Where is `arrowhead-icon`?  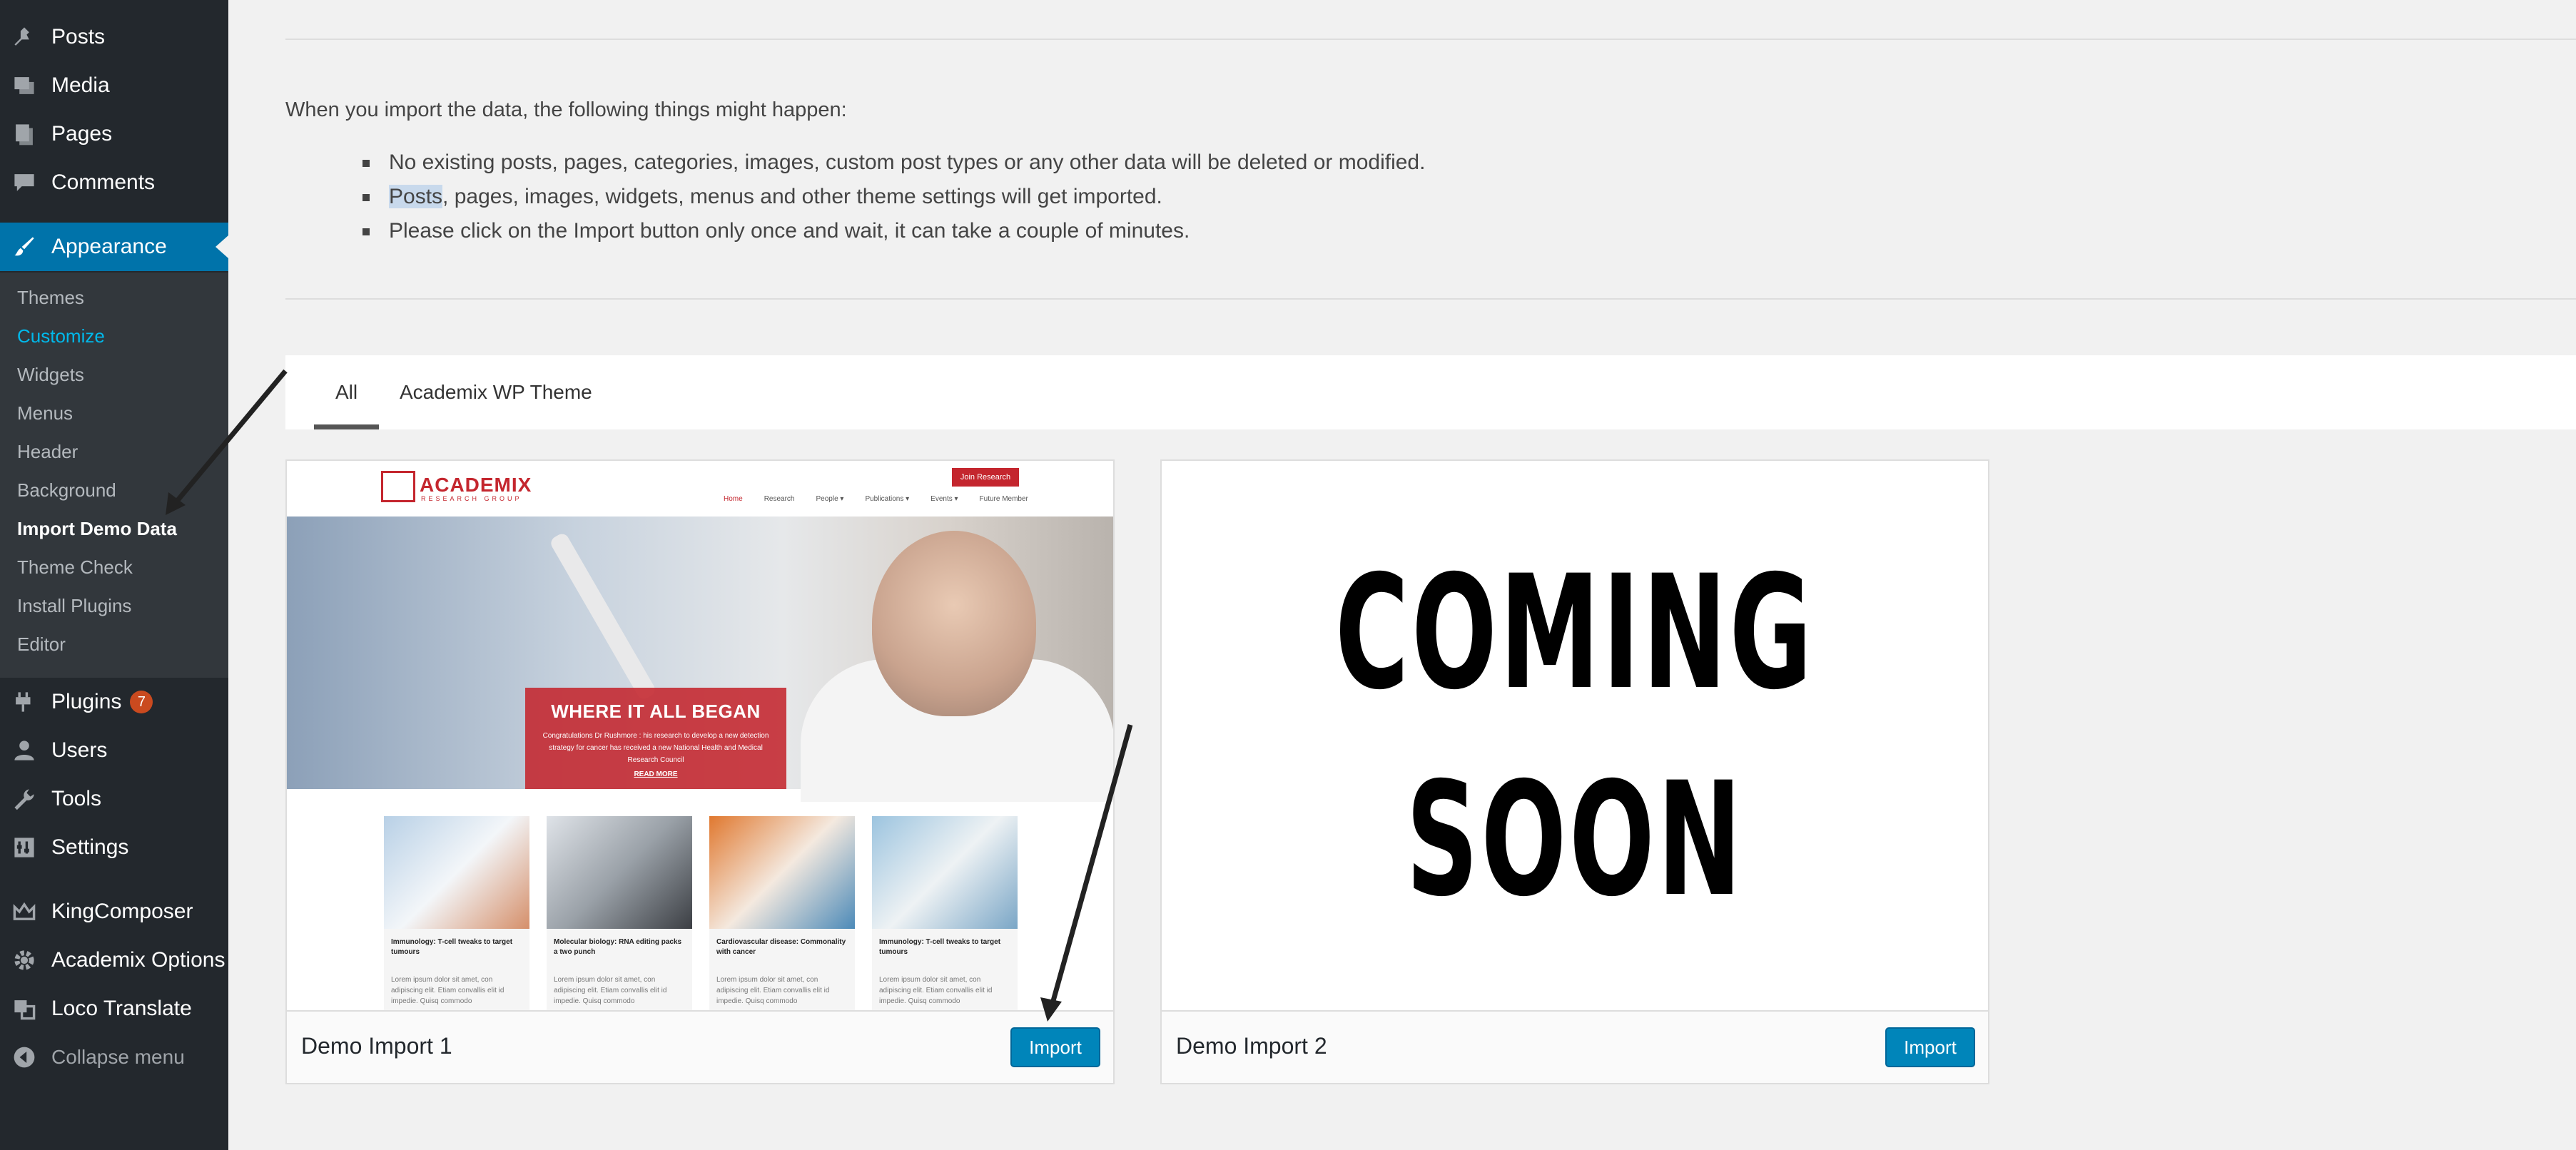 arrowhead-icon is located at coordinates (1051, 1010).